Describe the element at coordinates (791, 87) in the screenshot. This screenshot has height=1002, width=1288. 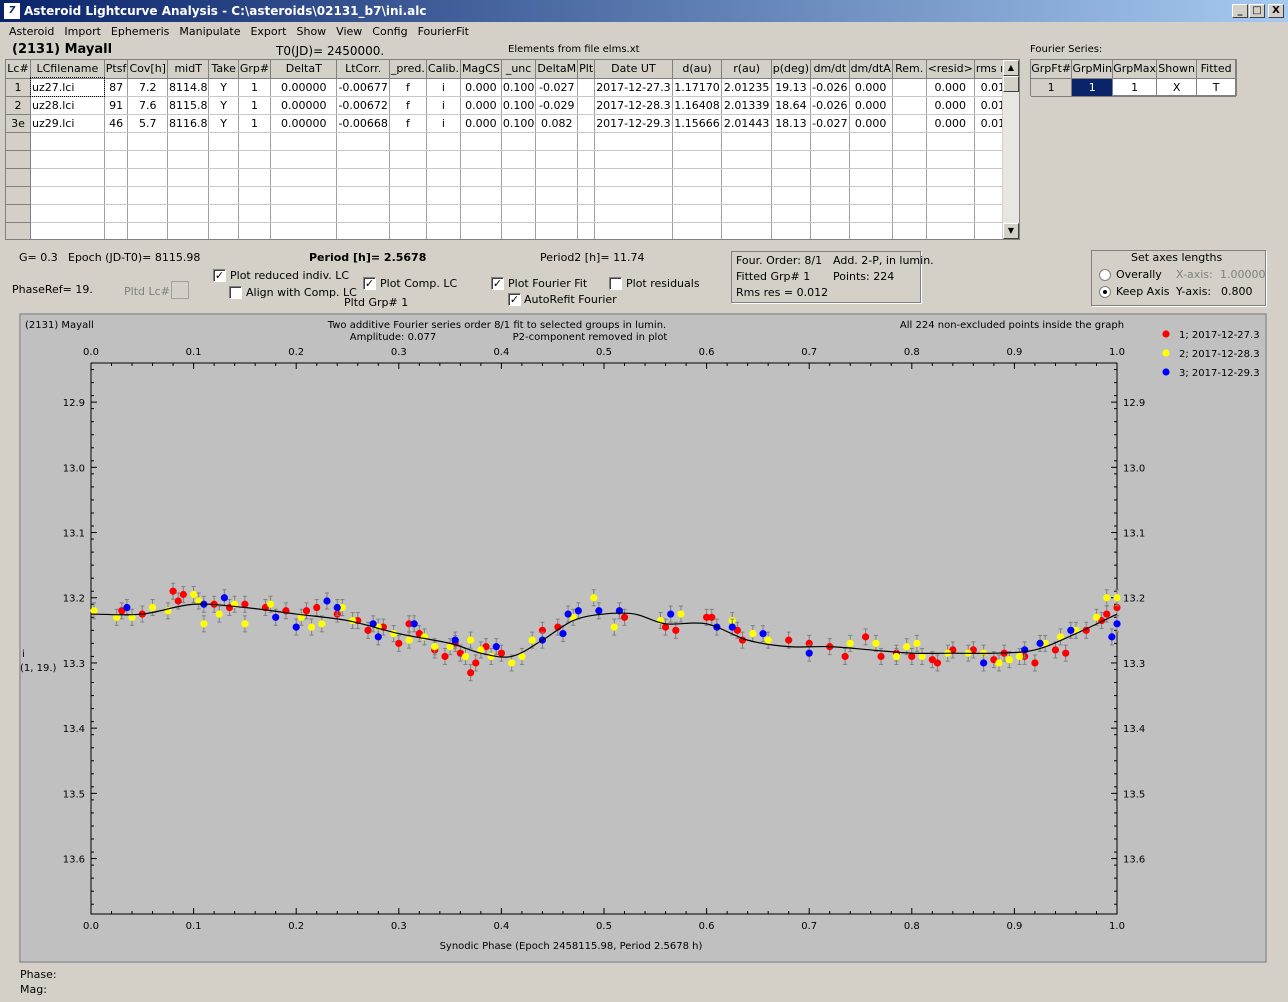
I see `table-cell: 19.13` at that location.